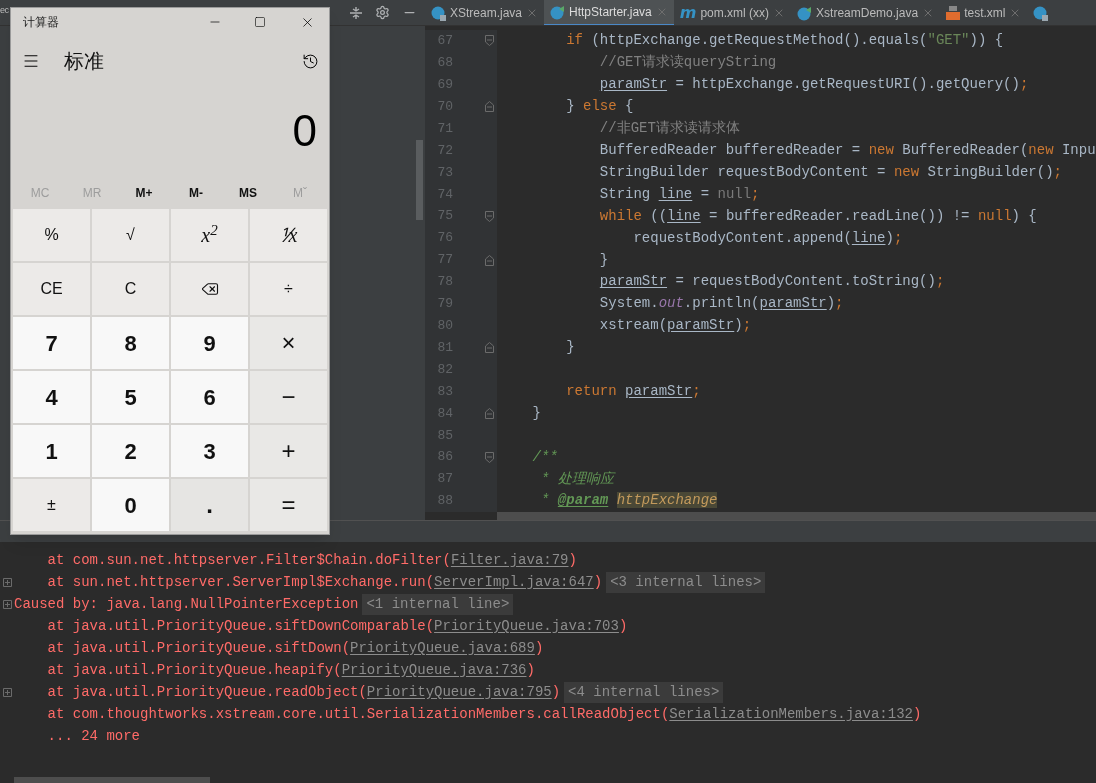  I want to click on calculator-key: √, so click(130, 235).